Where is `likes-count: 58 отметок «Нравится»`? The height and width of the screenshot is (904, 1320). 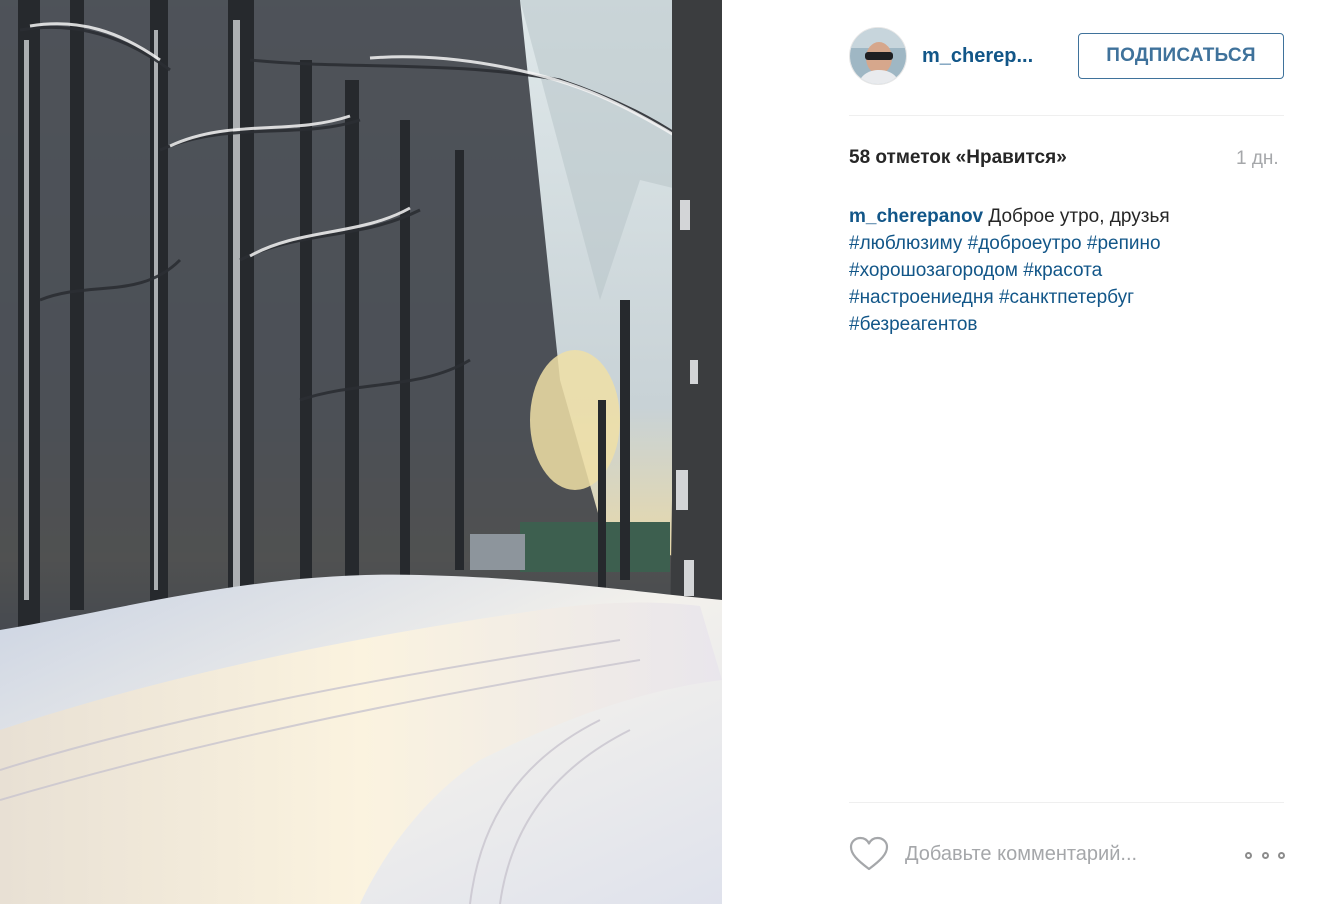 likes-count: 58 отметок «Нравится» is located at coordinates (958, 158).